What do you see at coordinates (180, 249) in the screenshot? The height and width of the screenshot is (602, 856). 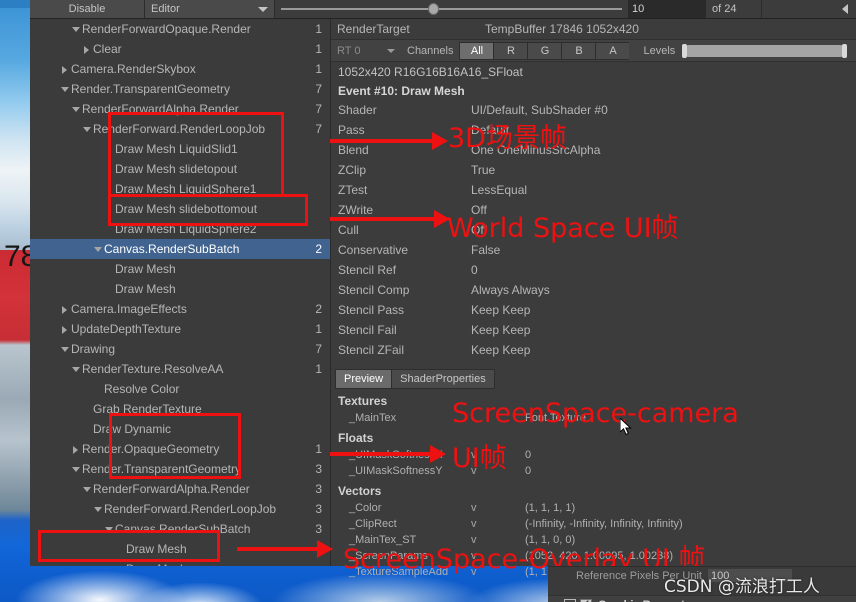 I see `tree-row: Canvas.RenderSubBatch 2` at bounding box center [180, 249].